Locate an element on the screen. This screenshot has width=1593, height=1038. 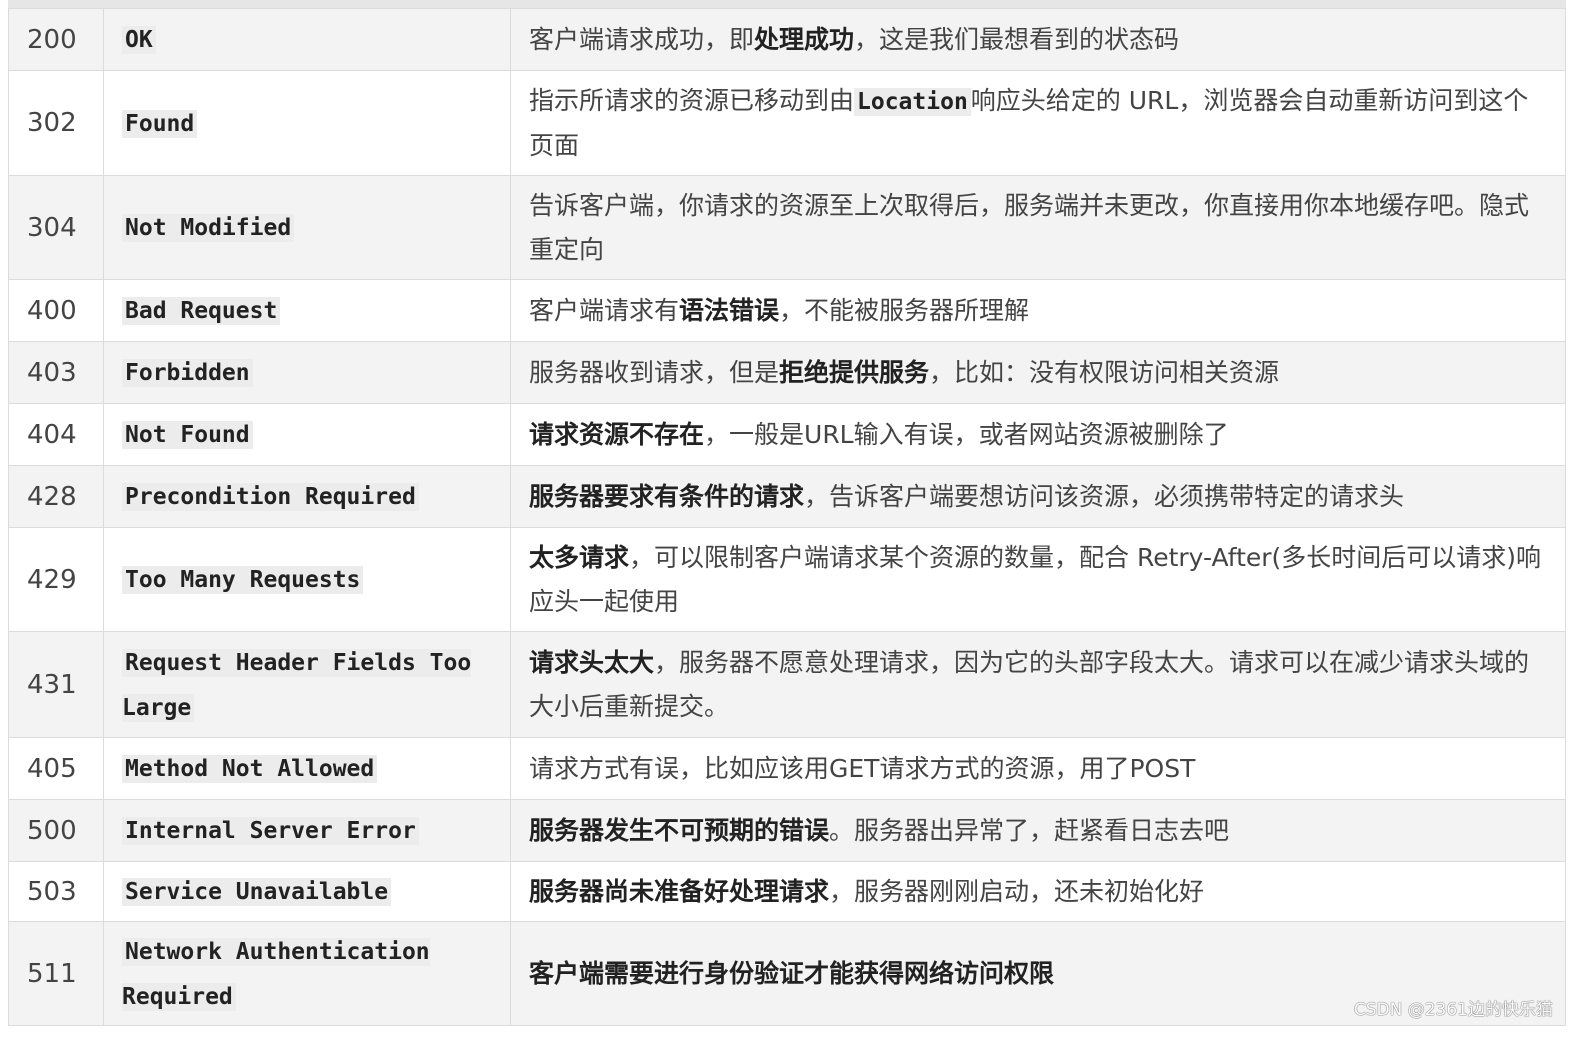
description-bold-text: 服务器尚未准备好处理请求 is located at coordinates (679, 891).